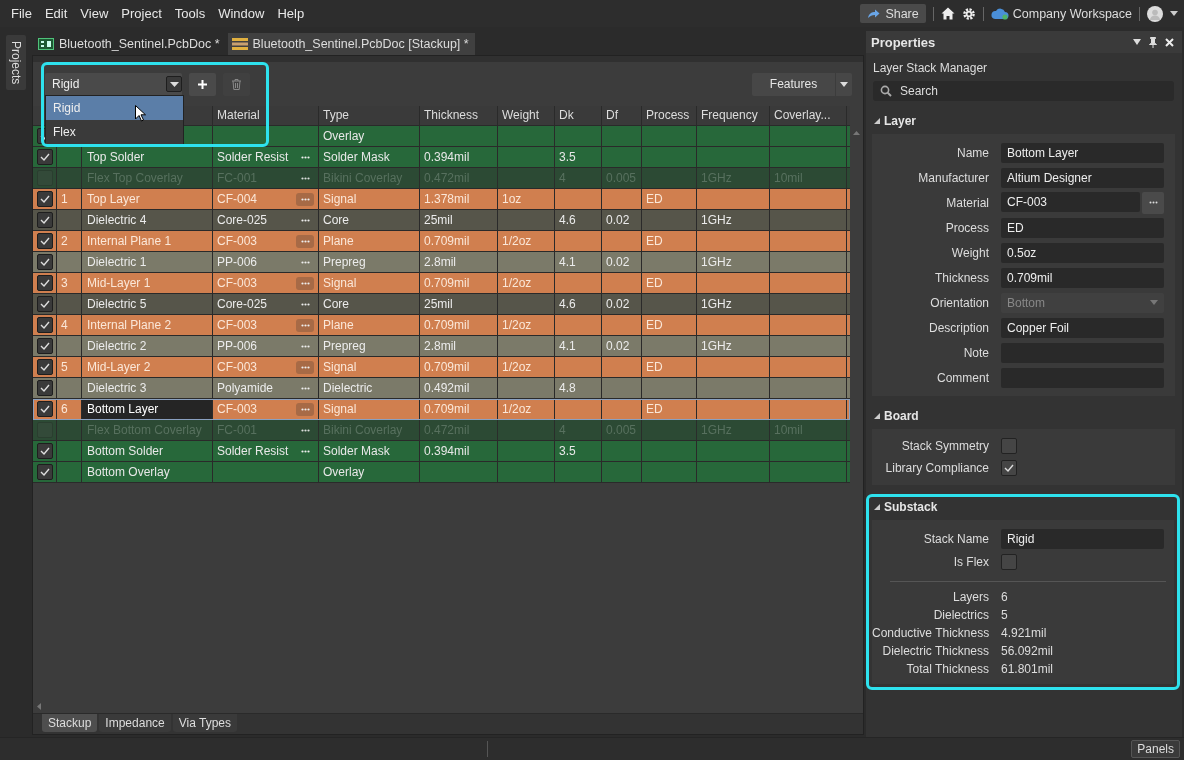 The height and width of the screenshot is (760, 1184). I want to click on column-header: Process, so click(669, 115).